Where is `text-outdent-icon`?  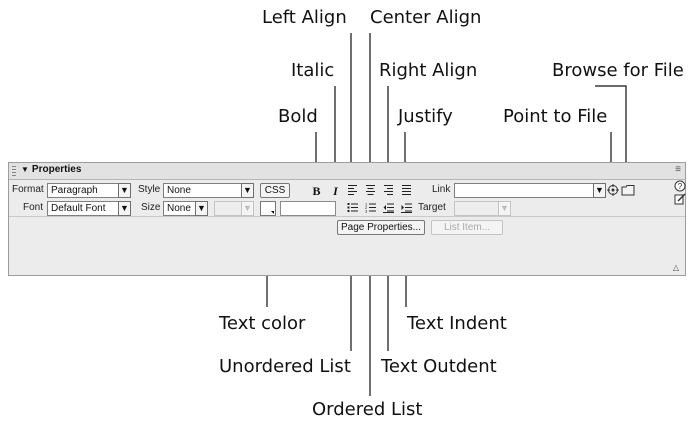 text-outdent-icon is located at coordinates (388, 209).